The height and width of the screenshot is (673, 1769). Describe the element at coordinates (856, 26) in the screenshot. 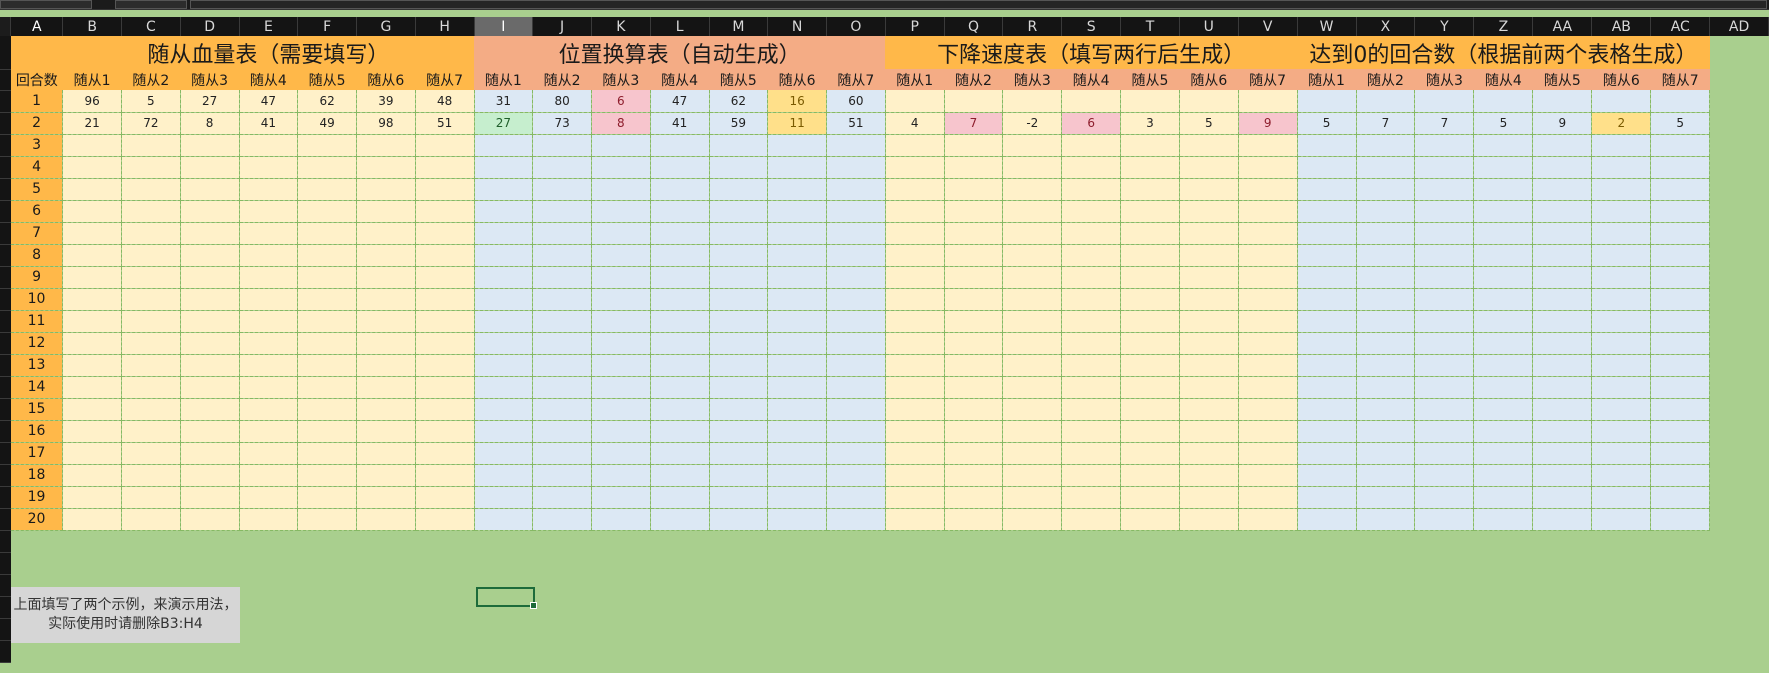

I see `column-header-o: O` at that location.